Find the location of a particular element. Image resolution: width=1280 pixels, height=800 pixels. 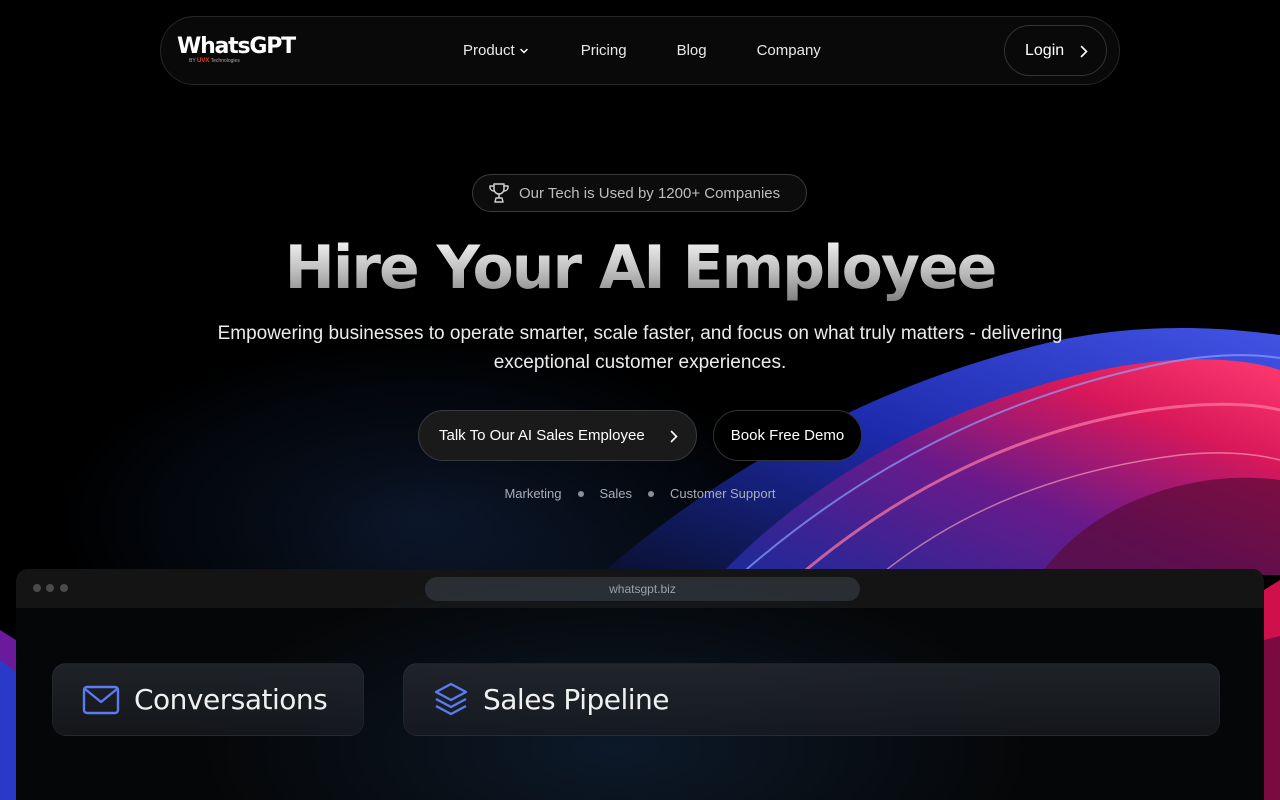

conversations-card: Conversations is located at coordinates (208, 699).